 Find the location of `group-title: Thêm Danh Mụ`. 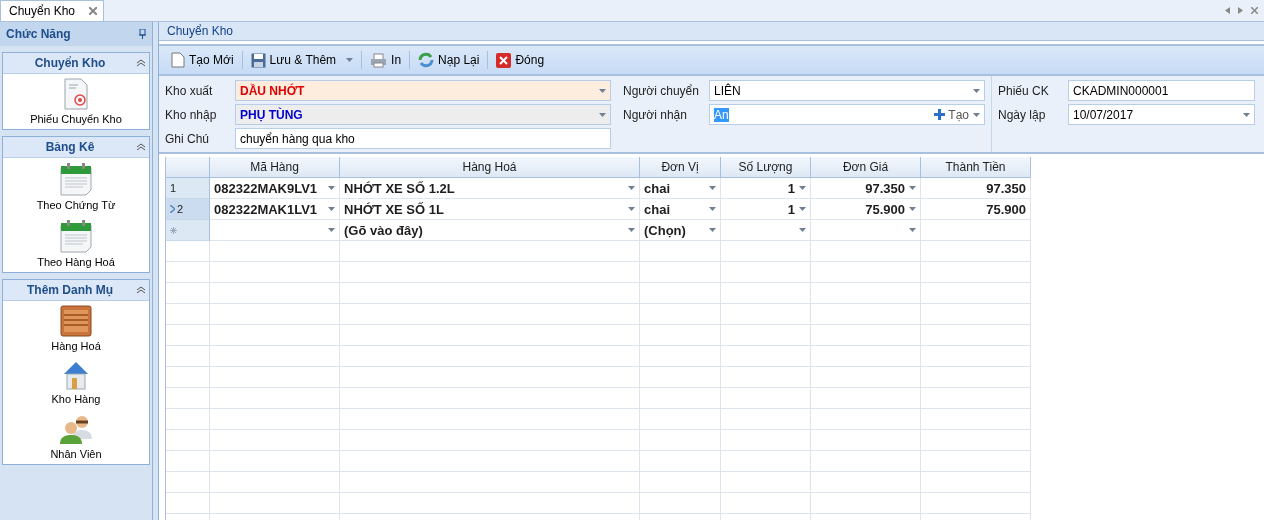

group-title: Thêm Danh Mụ is located at coordinates (70, 290).